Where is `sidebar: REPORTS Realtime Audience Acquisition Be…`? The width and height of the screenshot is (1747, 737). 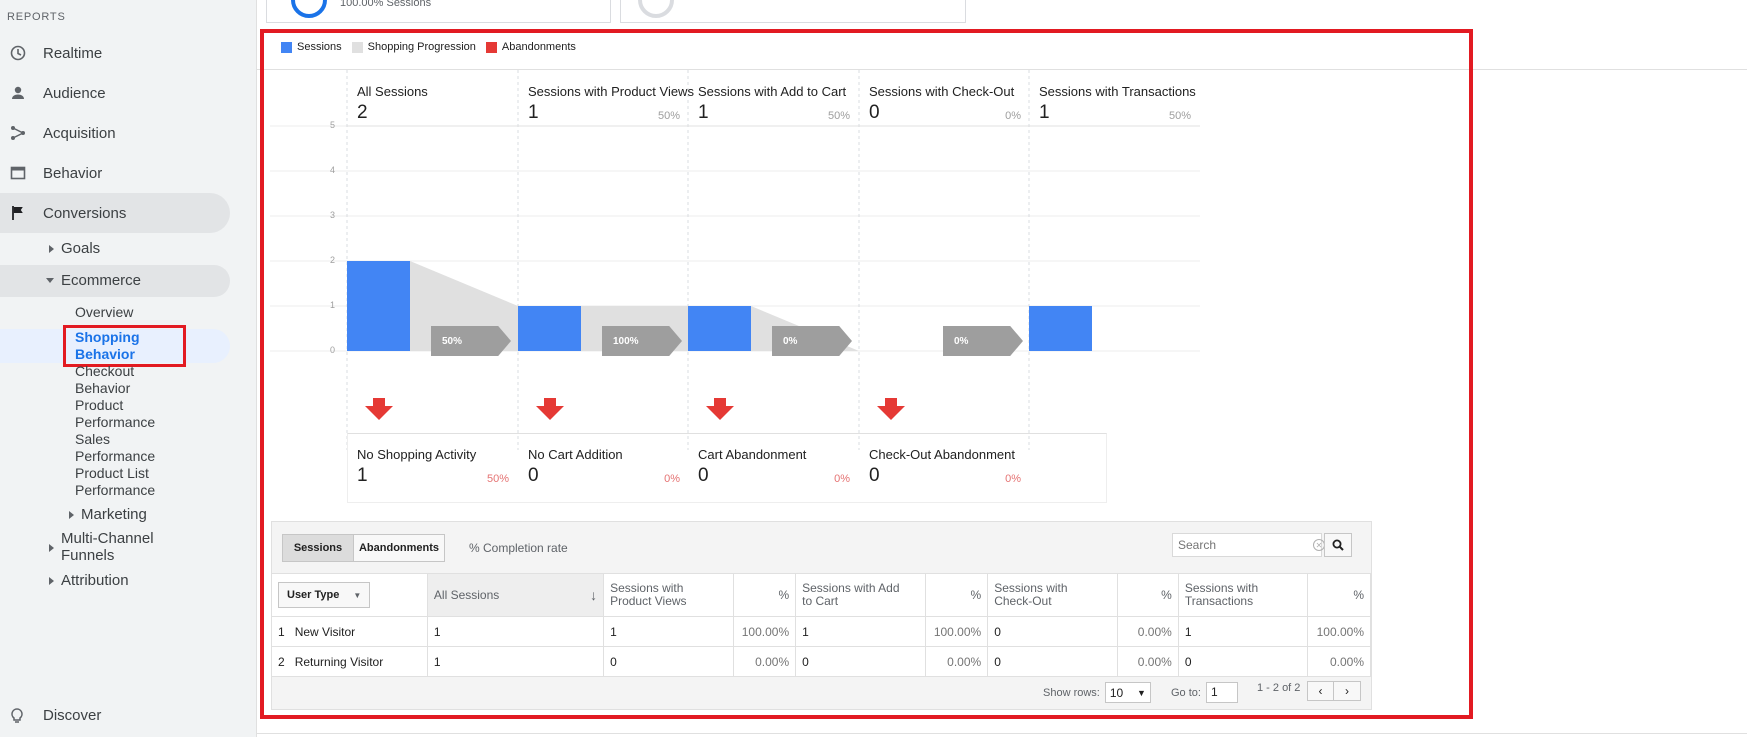
sidebar: REPORTS Realtime Audience Acquisition Be… is located at coordinates (128, 368).